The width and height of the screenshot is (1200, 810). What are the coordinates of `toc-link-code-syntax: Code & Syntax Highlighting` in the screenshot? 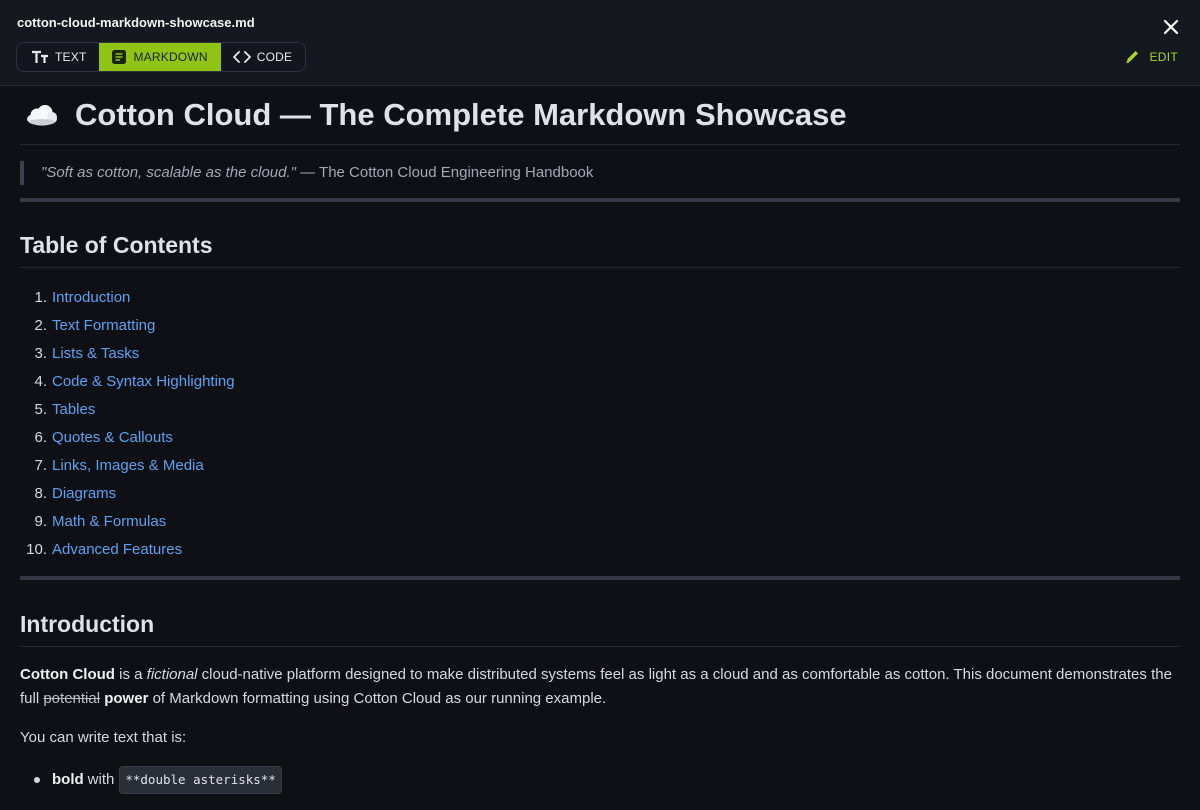 It's located at (143, 382).